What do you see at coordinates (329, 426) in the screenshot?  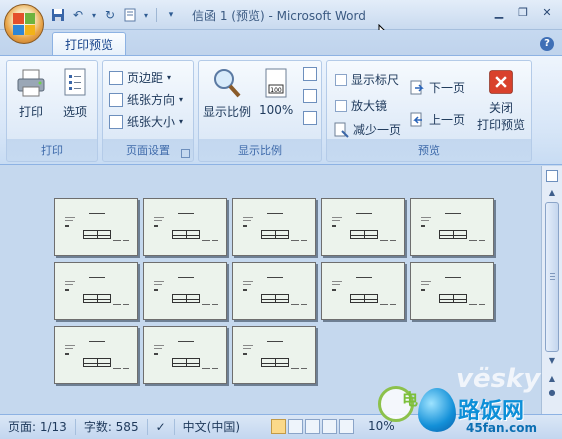 I see `outline-view-icon` at bounding box center [329, 426].